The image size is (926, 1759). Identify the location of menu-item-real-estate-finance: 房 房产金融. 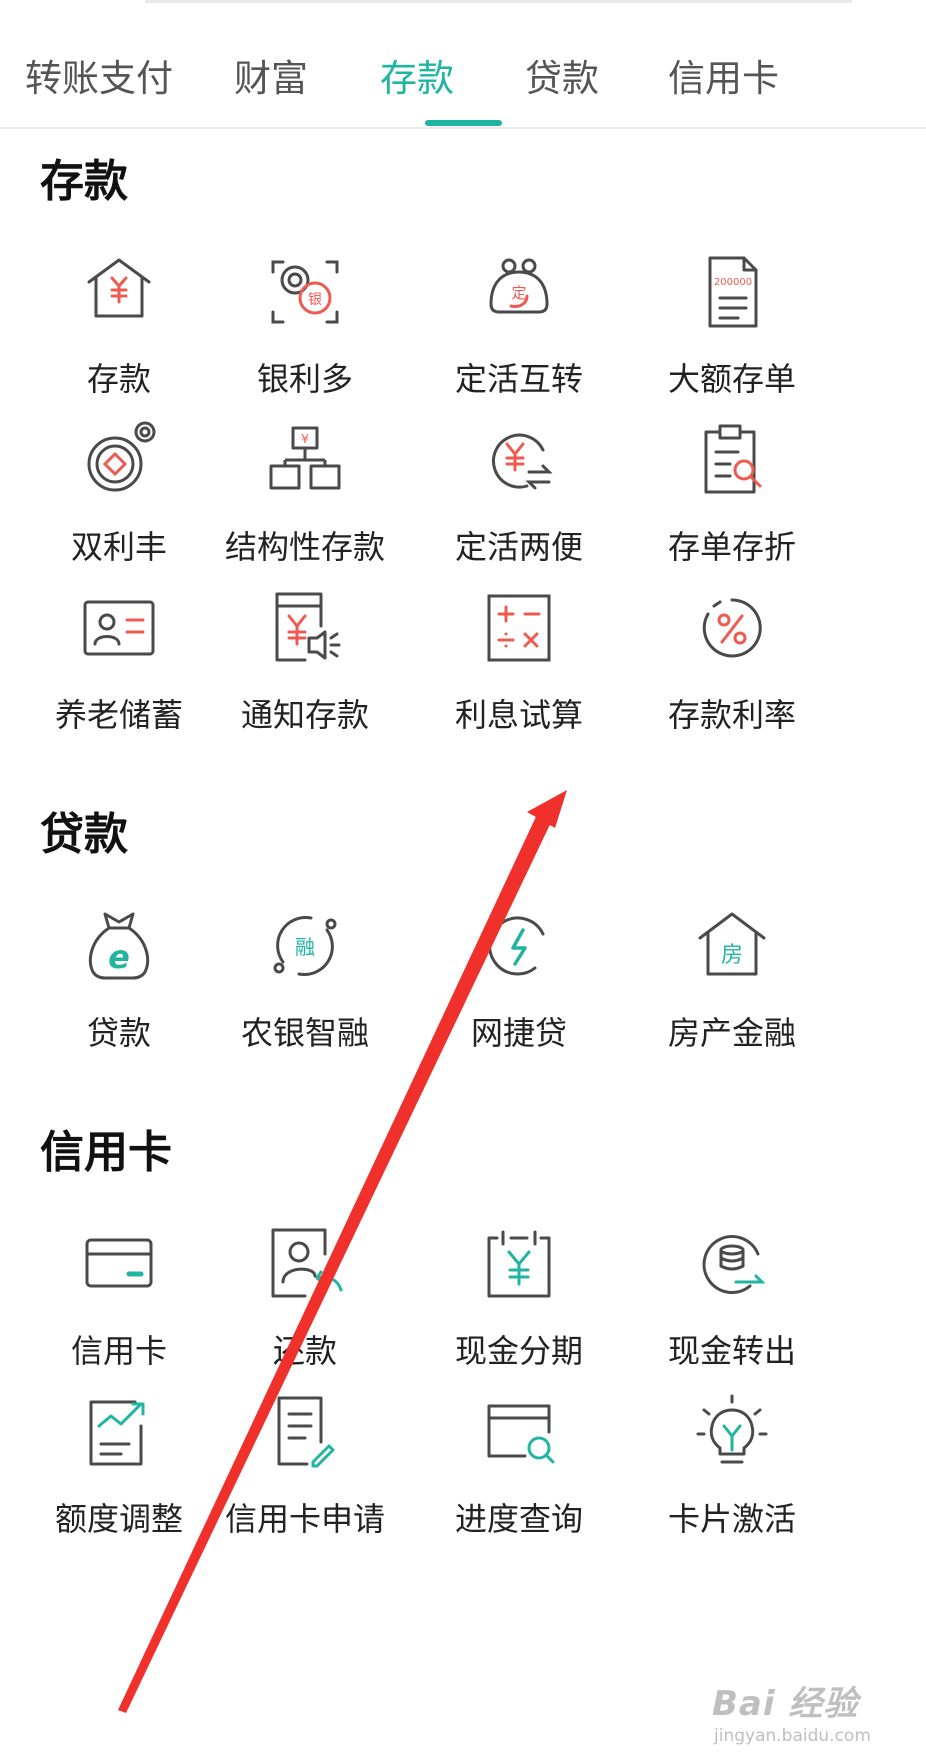
(732, 991).